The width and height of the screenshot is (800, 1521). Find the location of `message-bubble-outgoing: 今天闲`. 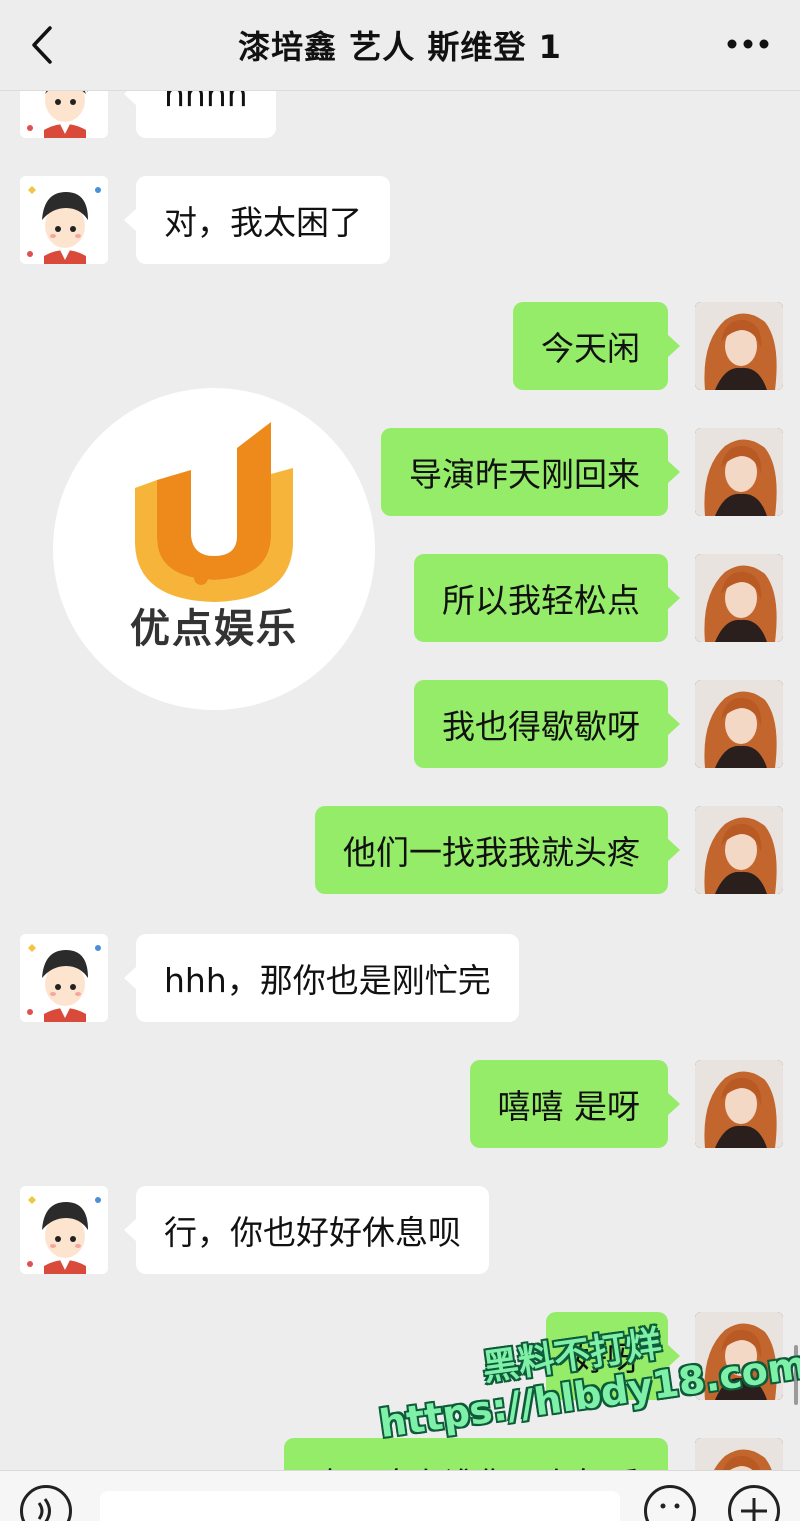

message-bubble-outgoing: 今天闲 is located at coordinates (596, 346).